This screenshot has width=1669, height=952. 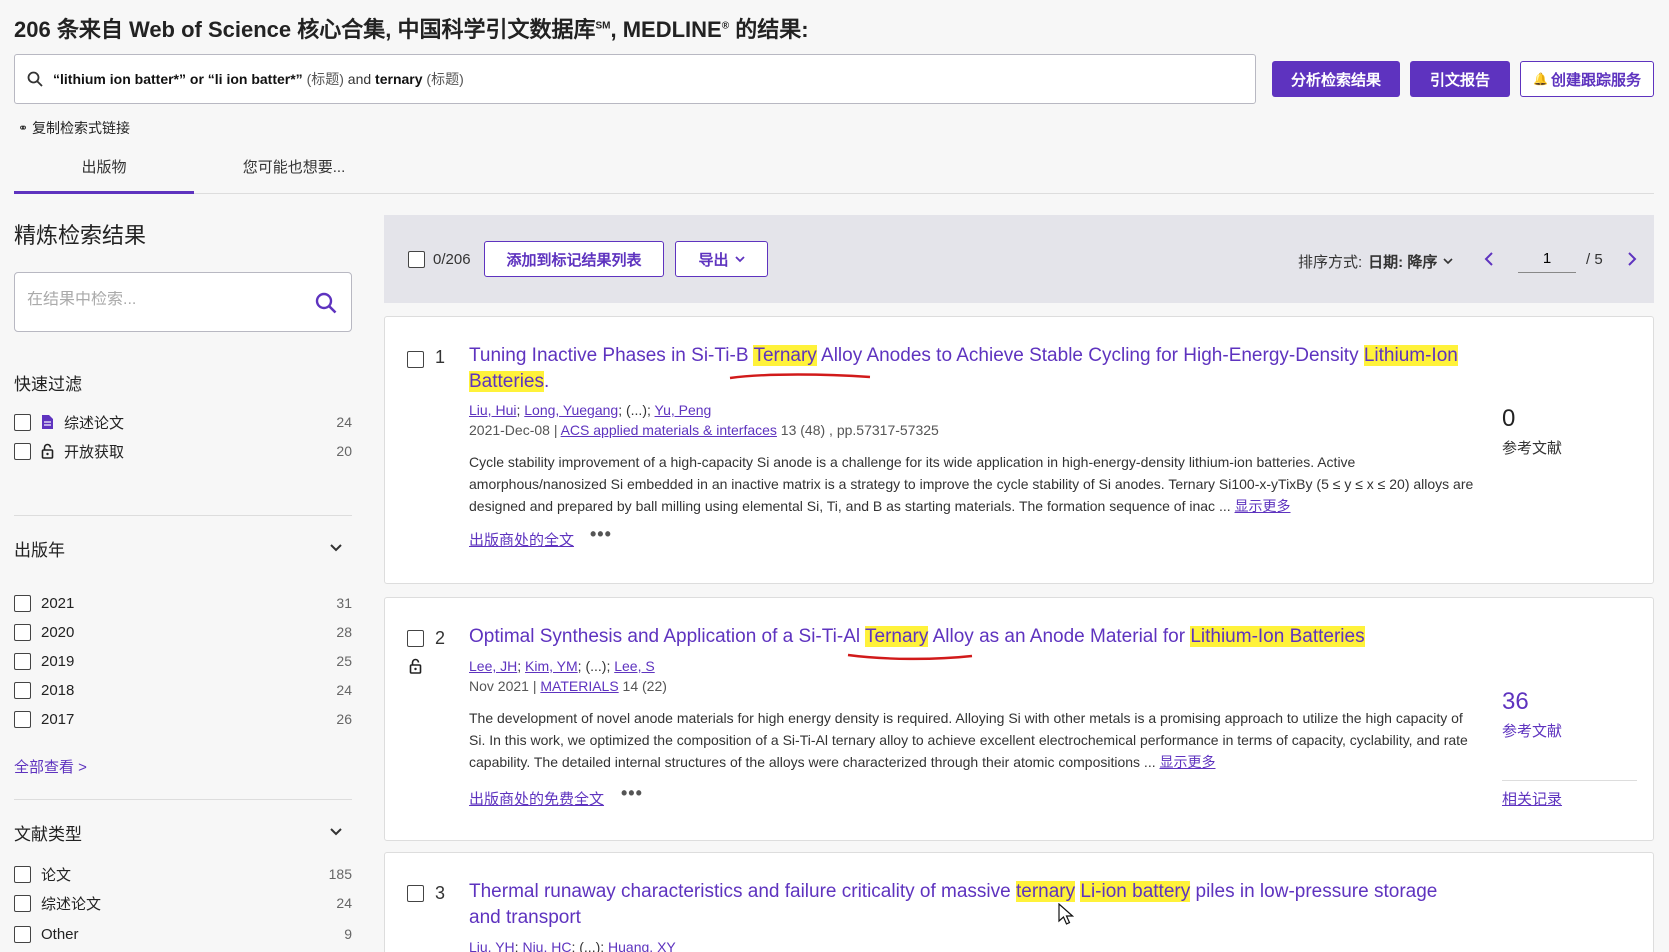 What do you see at coordinates (1540, 79) in the screenshot?
I see `bell-icon: 🔔` at bounding box center [1540, 79].